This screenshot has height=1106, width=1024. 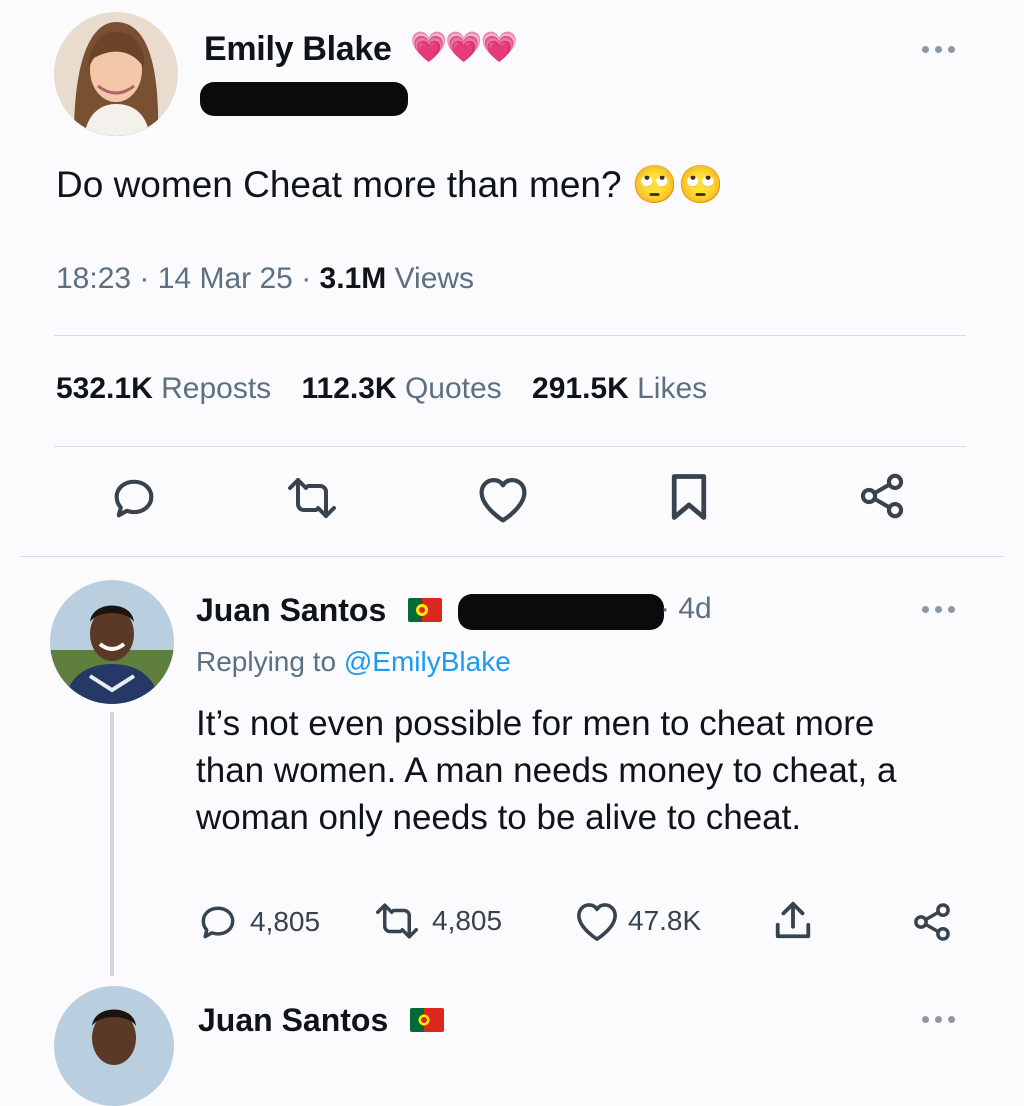 What do you see at coordinates (677, 184) in the screenshot?
I see `eye-roll-emoji: 🙄🙄` at bounding box center [677, 184].